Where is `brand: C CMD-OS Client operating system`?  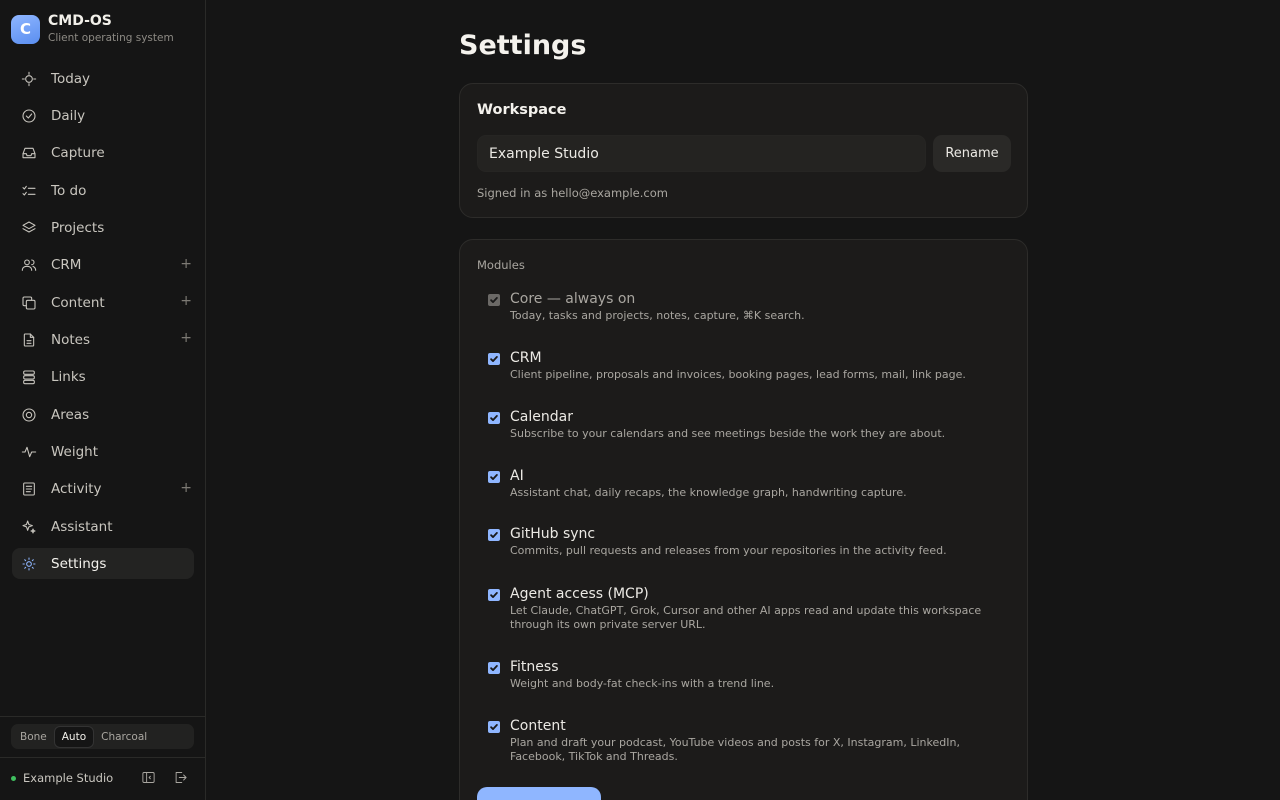 brand: C CMD-OS Client operating system is located at coordinates (92, 29).